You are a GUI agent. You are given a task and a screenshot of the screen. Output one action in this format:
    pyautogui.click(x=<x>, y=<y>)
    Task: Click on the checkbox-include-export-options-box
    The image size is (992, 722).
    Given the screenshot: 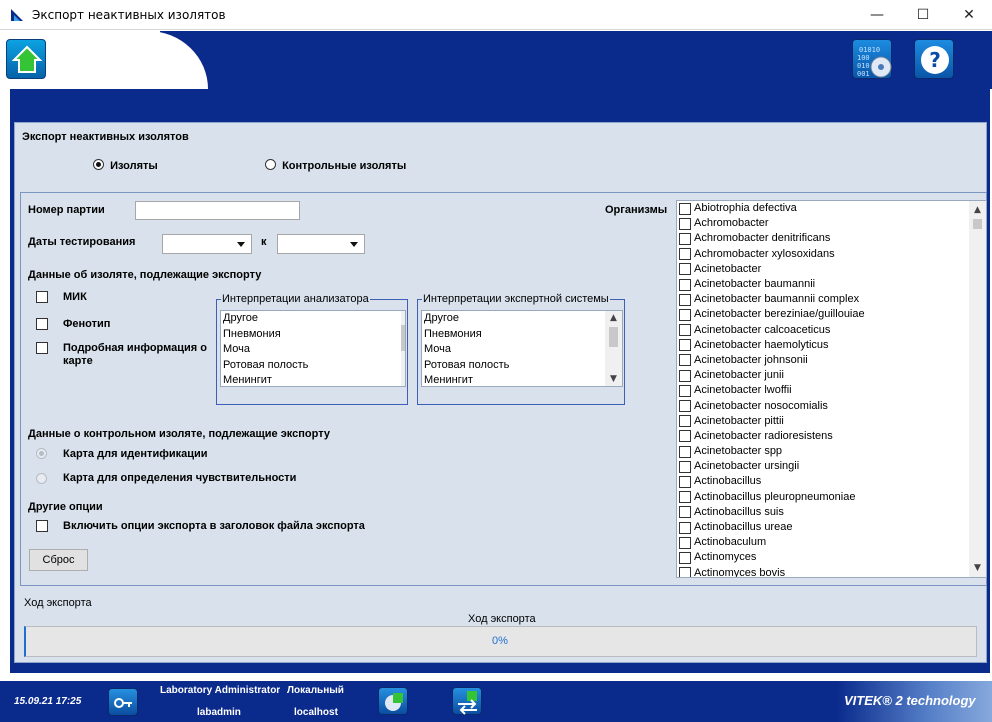 What is the action you would take?
    pyautogui.click(x=42, y=526)
    